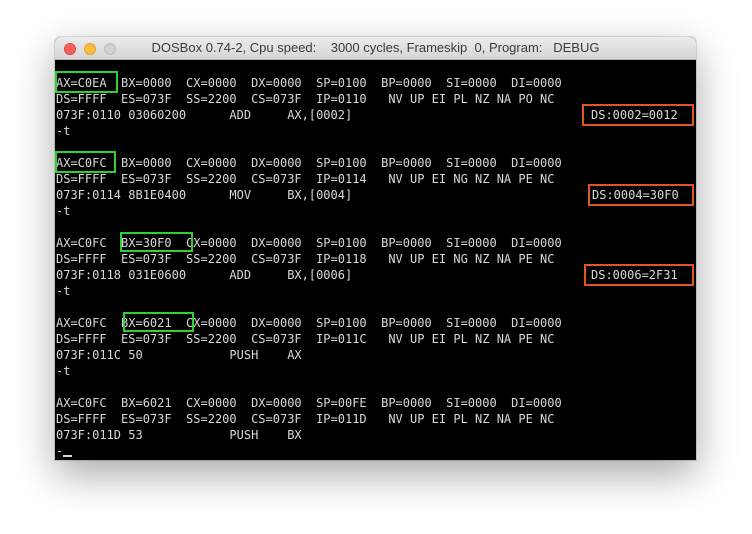 This screenshot has width=752, height=534. I want to click on memory-annotation-box: DS:0006=2F31, so click(639, 275).